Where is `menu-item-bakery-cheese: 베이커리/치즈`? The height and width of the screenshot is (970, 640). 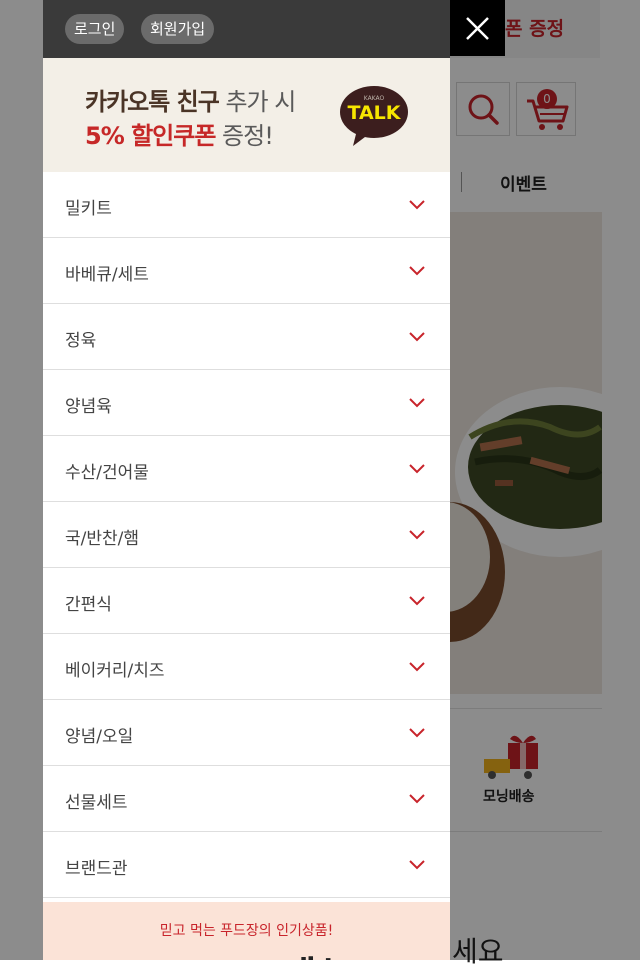
menu-item-bakery-cheese: 베이커리/치즈 is located at coordinates (246, 667).